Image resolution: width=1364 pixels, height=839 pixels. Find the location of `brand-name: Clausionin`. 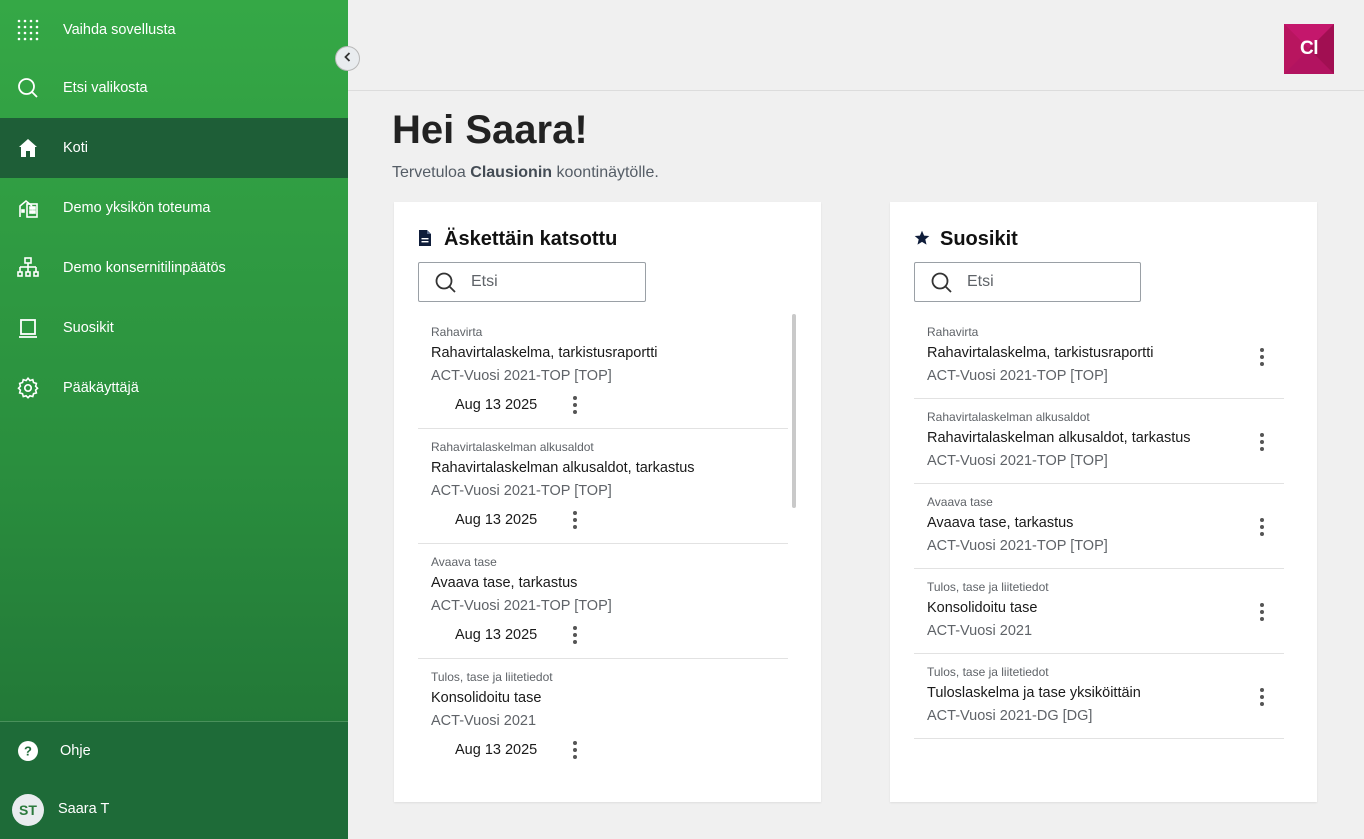

brand-name: Clausionin is located at coordinates (511, 172).